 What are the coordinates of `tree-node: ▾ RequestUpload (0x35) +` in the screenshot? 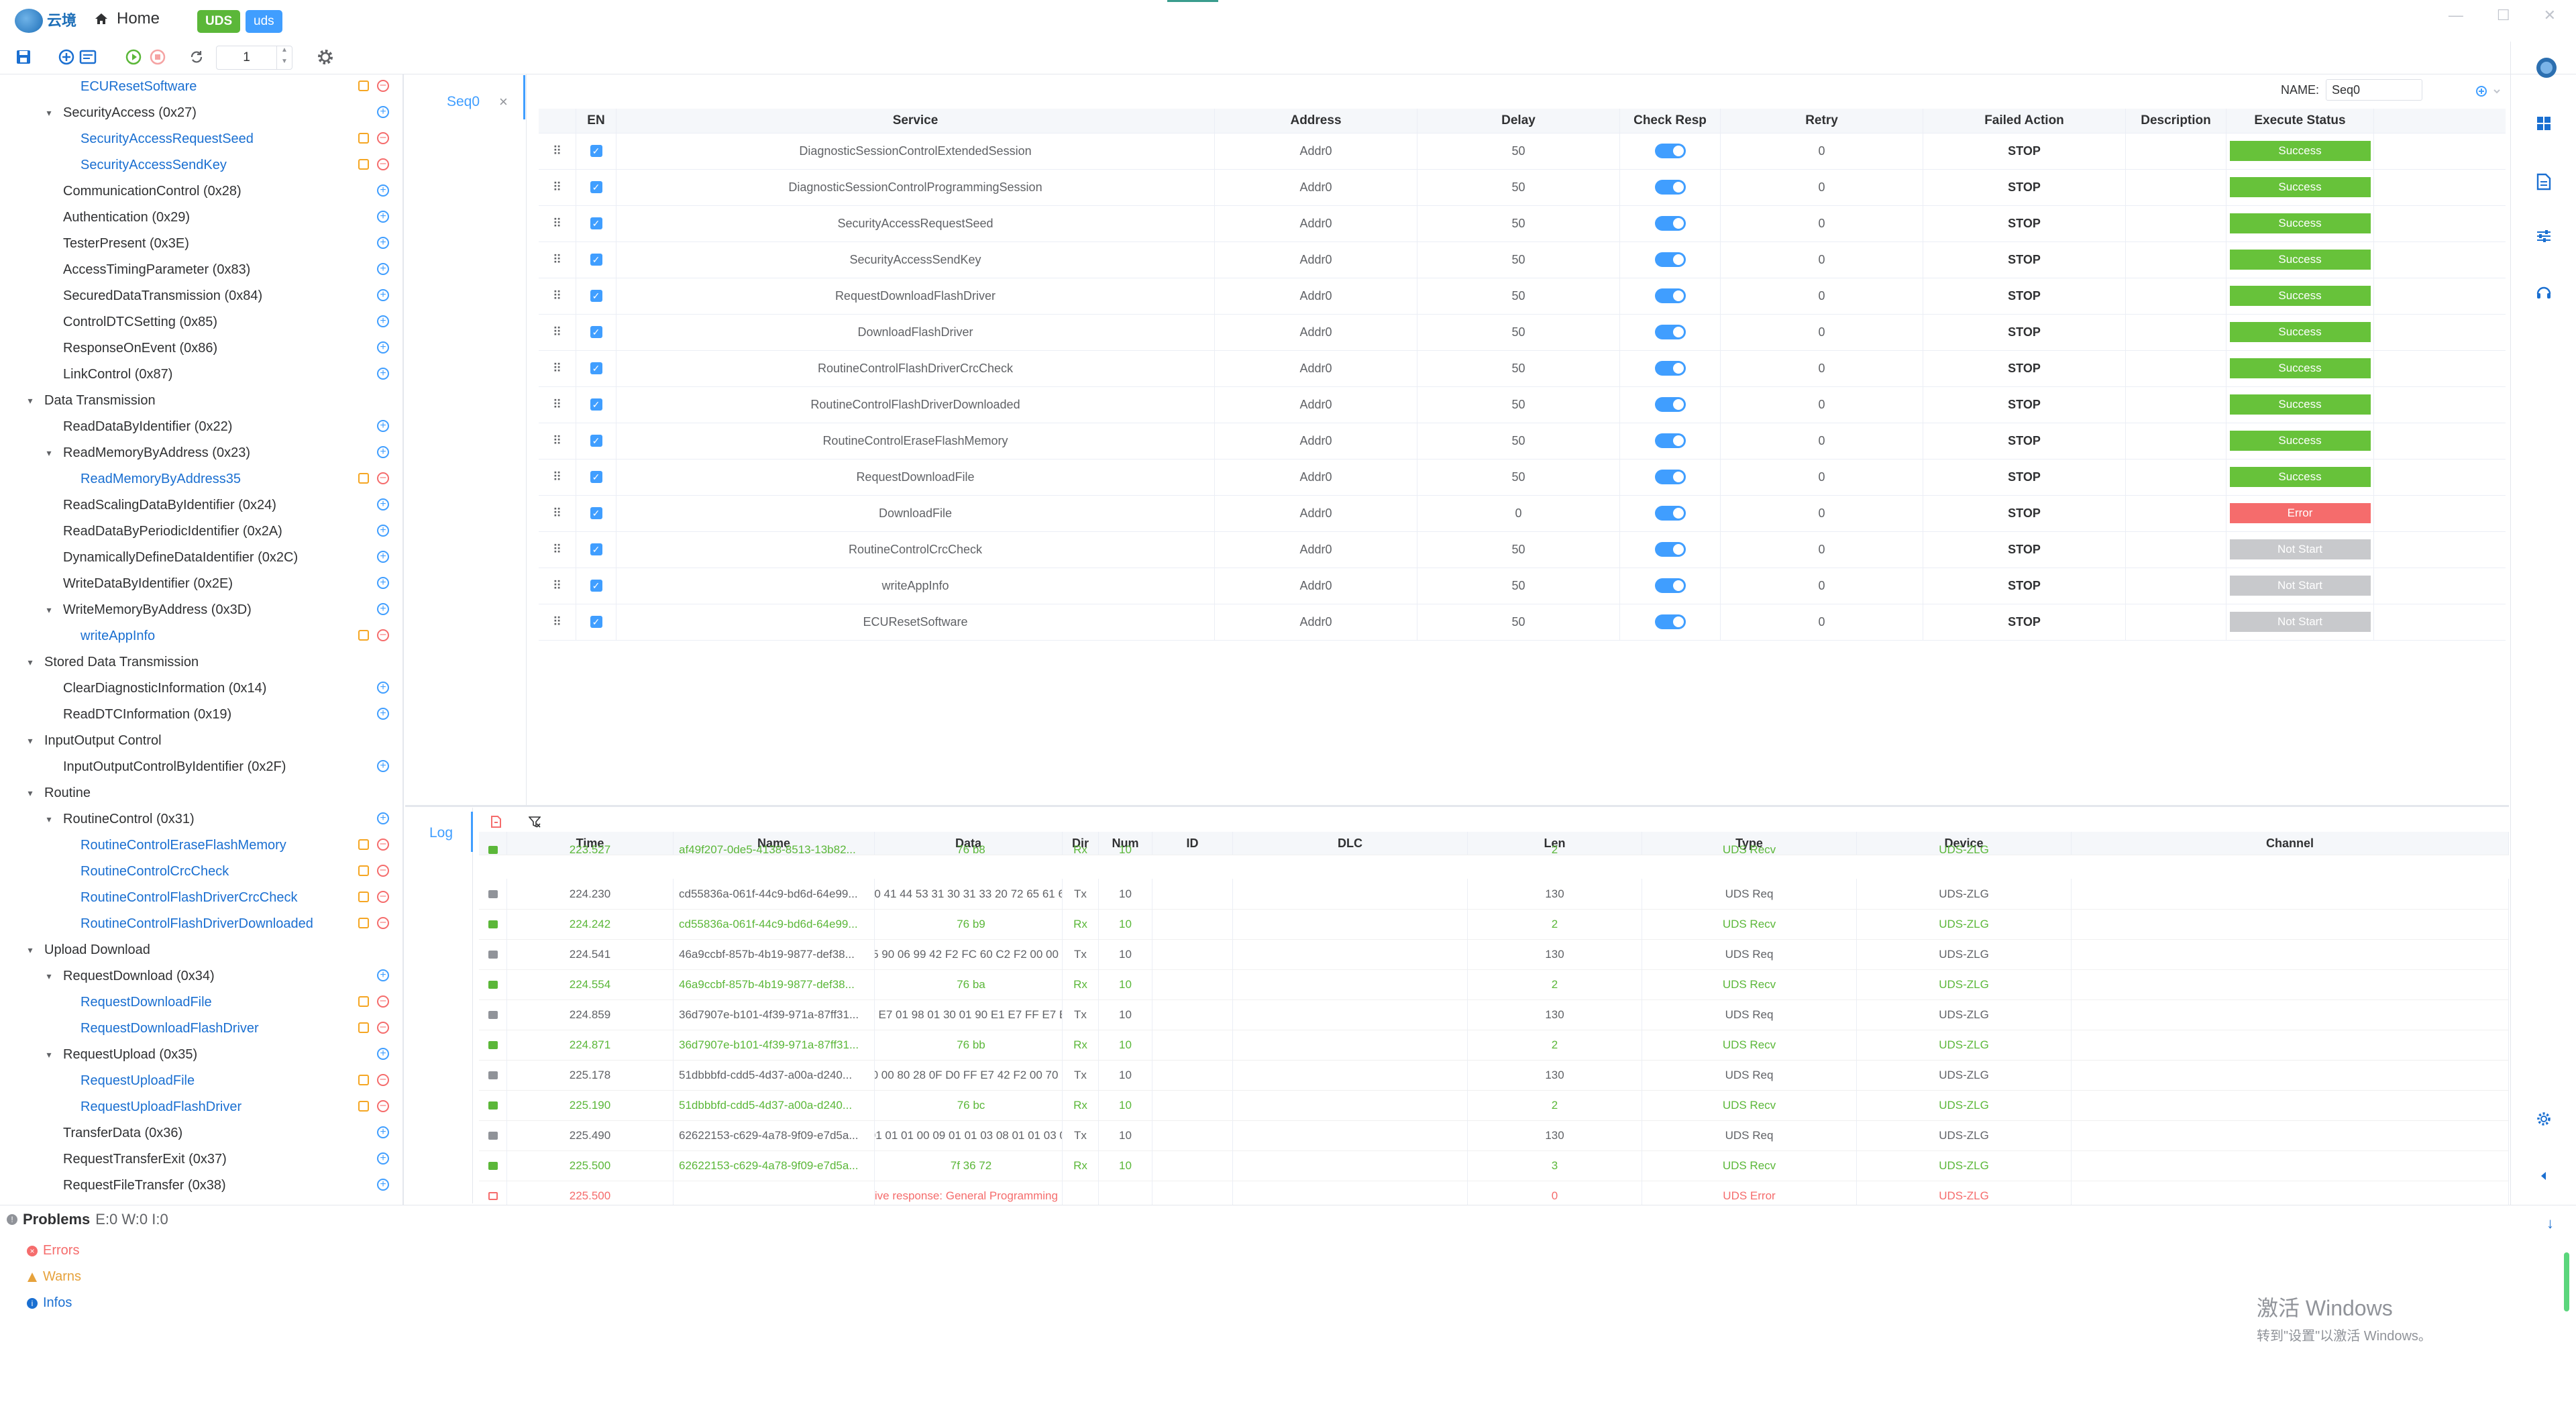 It's located at (201, 1055).